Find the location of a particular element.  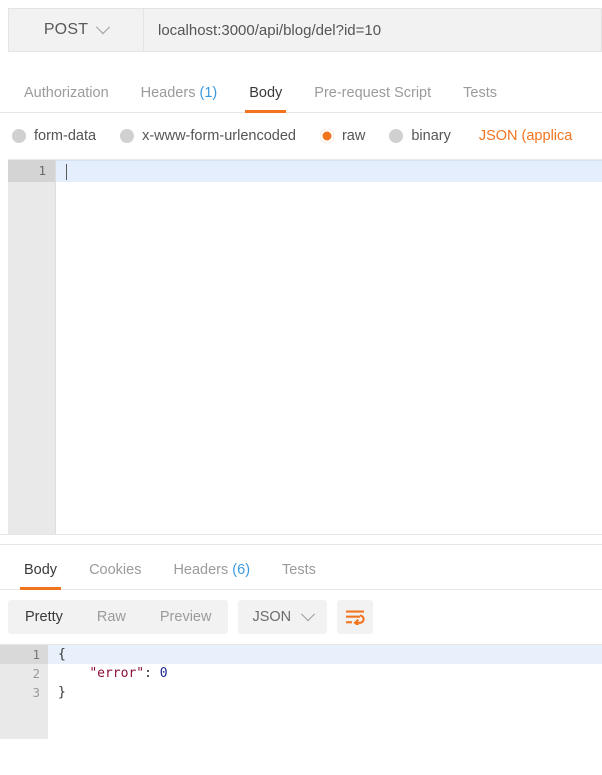

response-view-mode-group: Pretty Raw Preview is located at coordinates (118, 617).